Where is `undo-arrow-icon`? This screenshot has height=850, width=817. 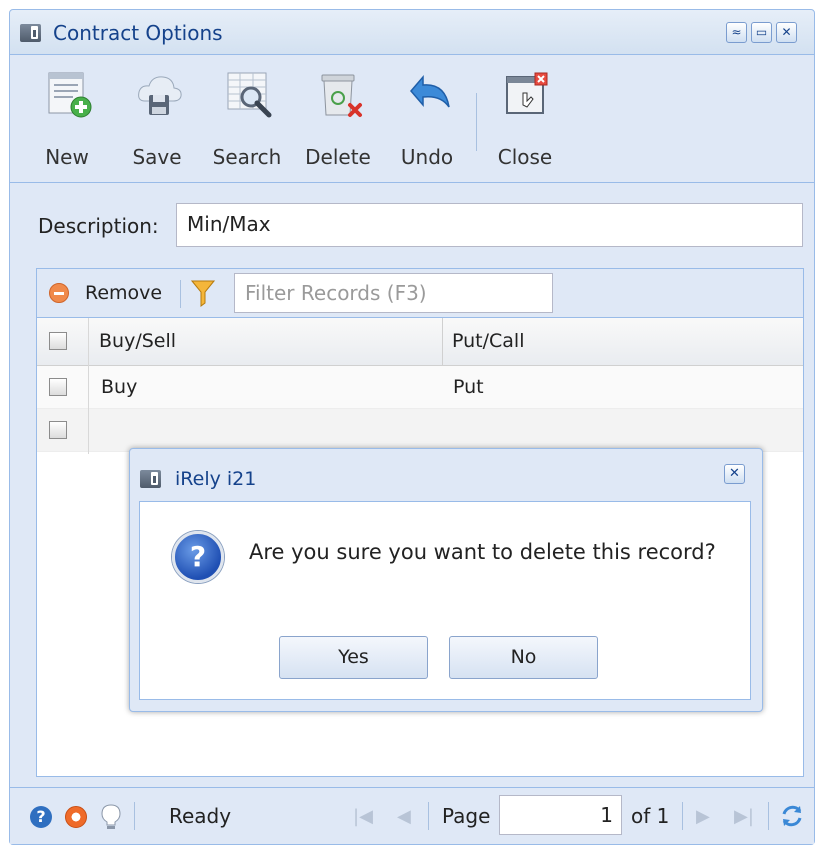 undo-arrow-icon is located at coordinates (430, 91).